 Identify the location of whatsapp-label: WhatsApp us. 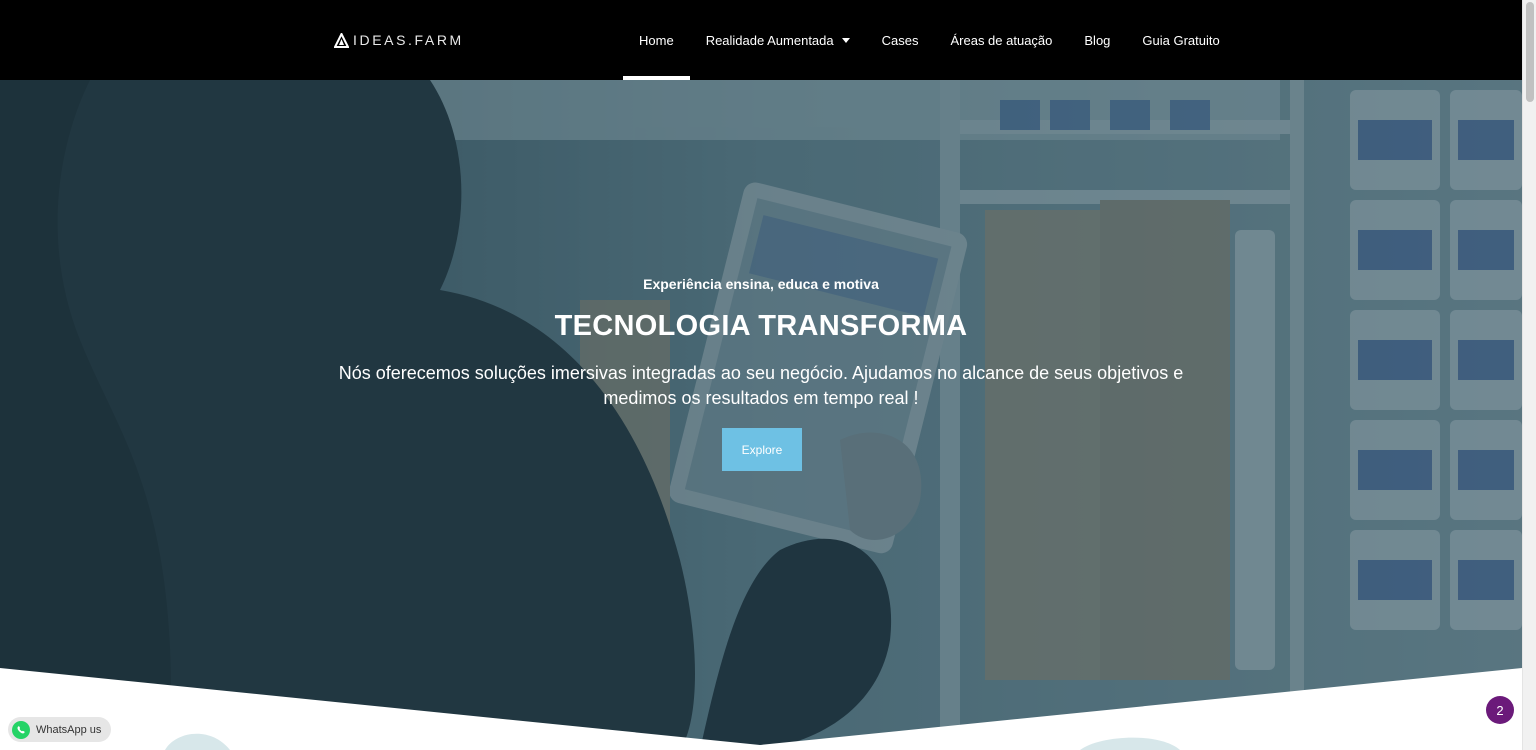
(69, 729).